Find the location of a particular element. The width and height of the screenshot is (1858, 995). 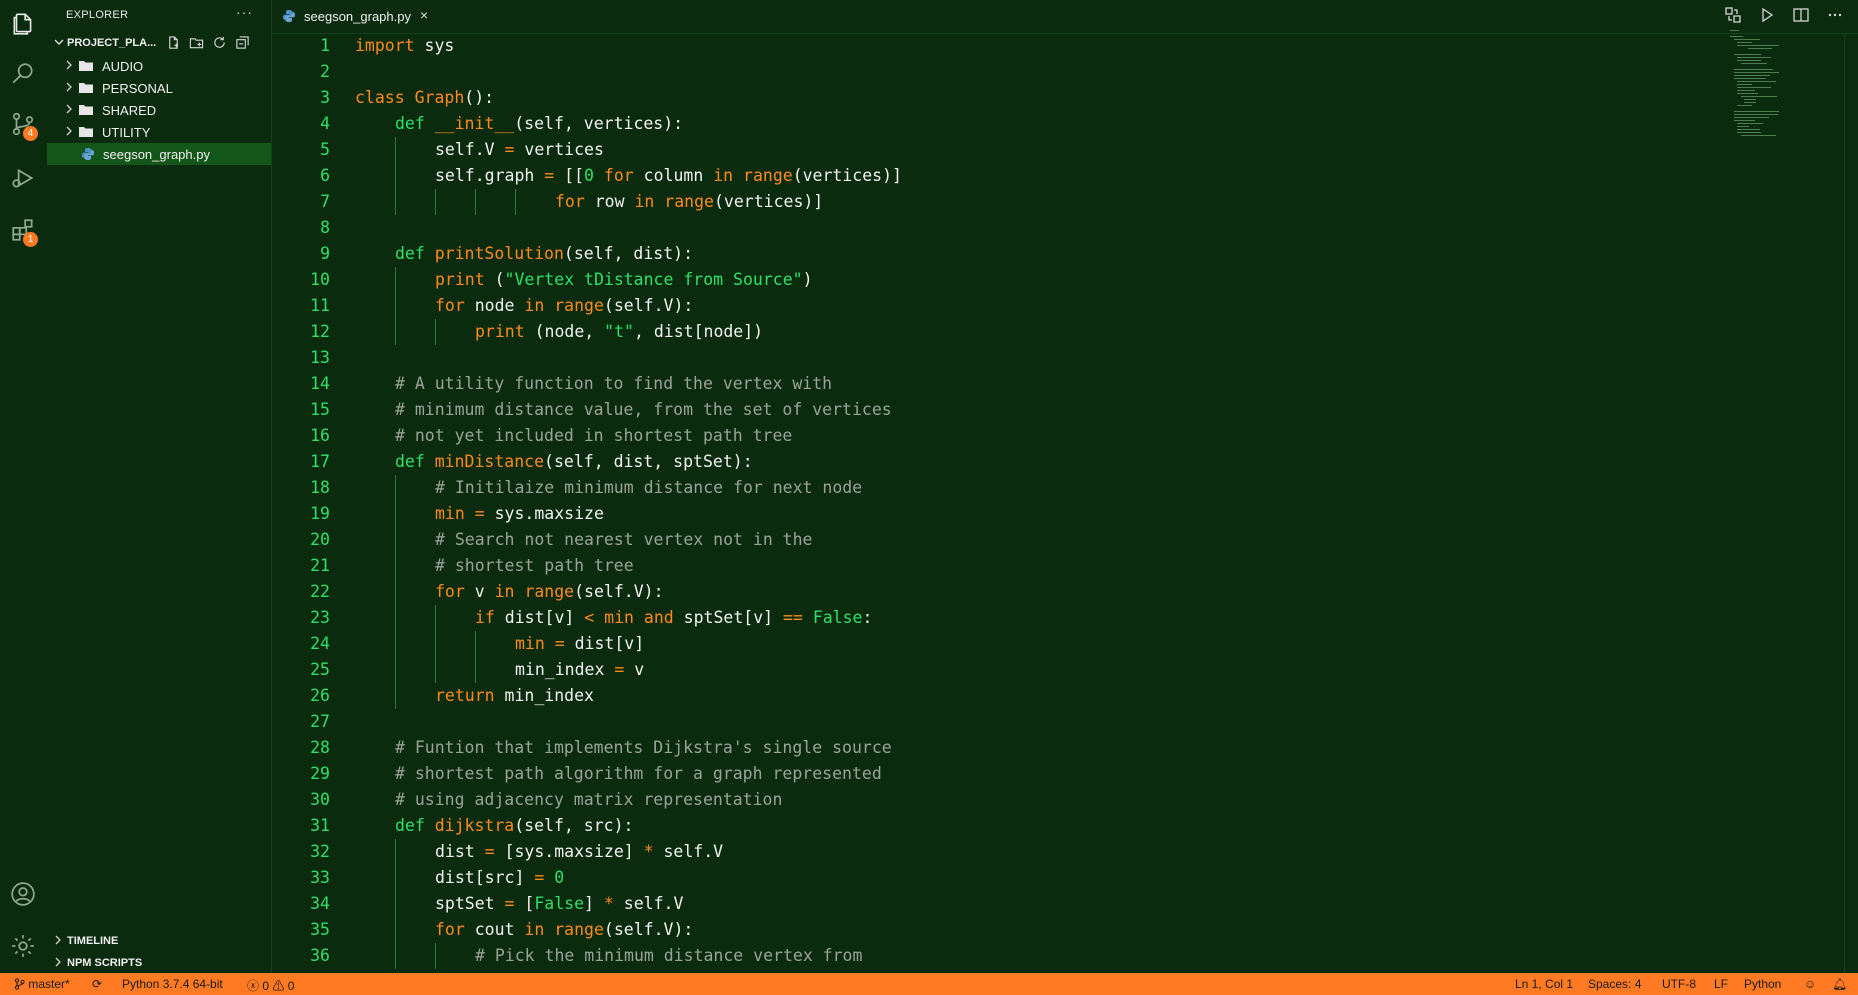

code-line: 10 print ("Vertex tDistance from Source") is located at coordinates (972, 280).